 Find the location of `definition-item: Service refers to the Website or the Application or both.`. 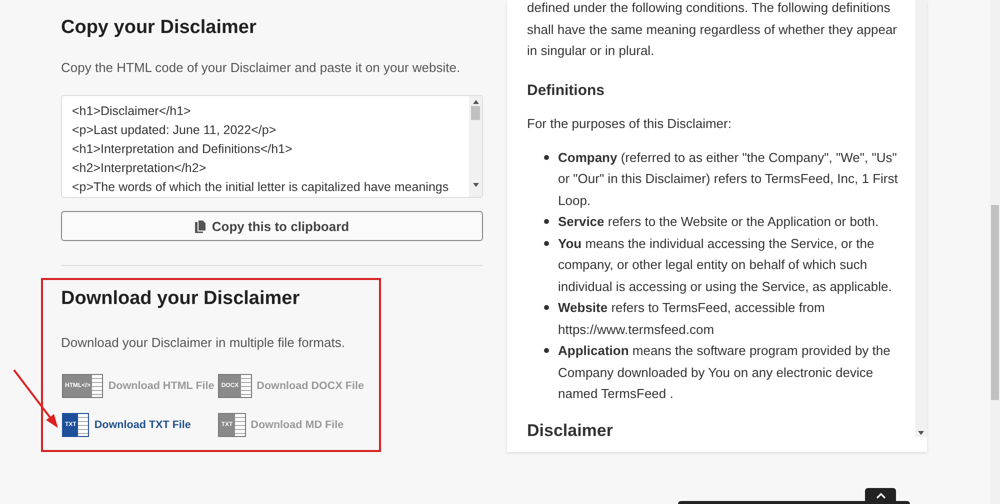

definition-item: Service refers to the Website or the Application or both. is located at coordinates (719, 222).